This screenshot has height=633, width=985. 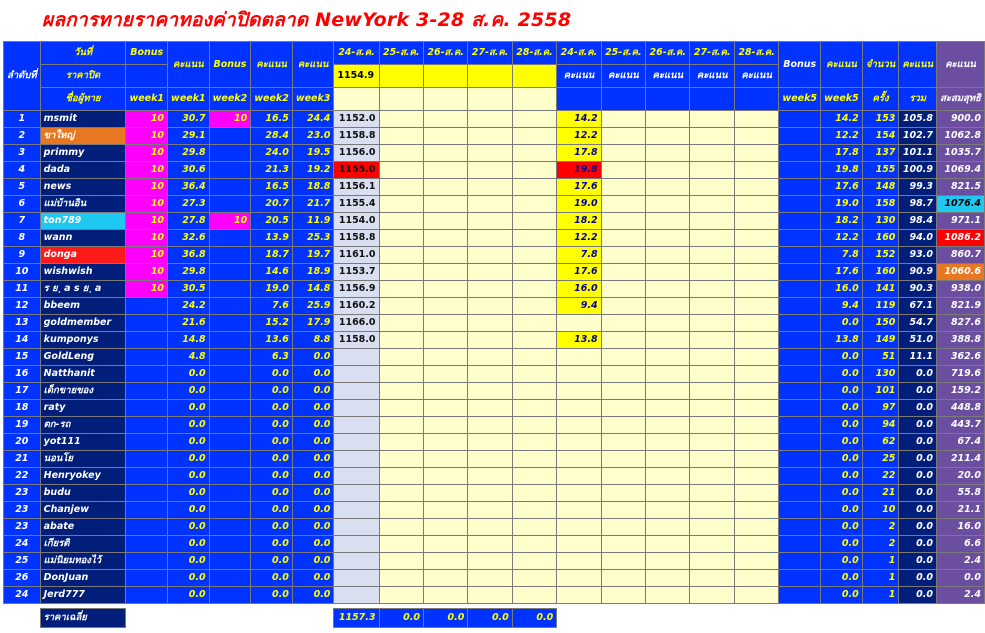 I want to click on cumulative-score: 1069.4, so click(x=960, y=170).